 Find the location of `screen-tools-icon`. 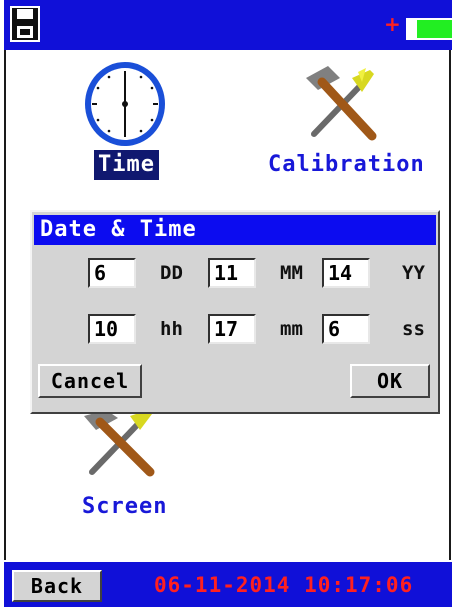

screen-tools-icon is located at coordinates (119, 446).